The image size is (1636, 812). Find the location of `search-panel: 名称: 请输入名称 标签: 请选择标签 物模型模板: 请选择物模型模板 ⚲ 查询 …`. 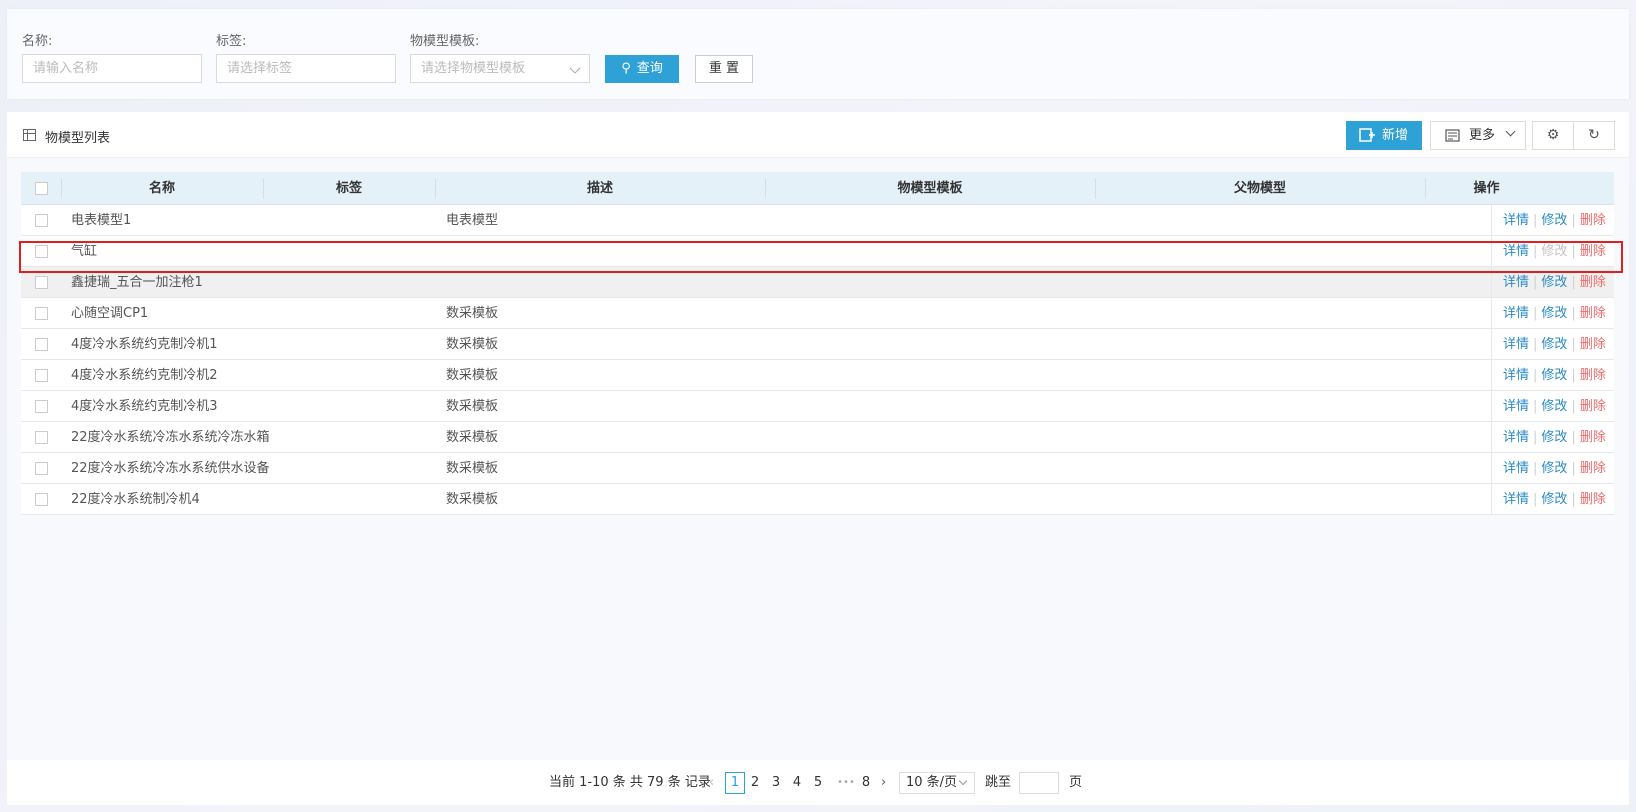

search-panel: 名称: 请输入名称 标签: 请选择标签 物模型模板: 请选择物模型模板 ⚲ 查询 … is located at coordinates (818, 54).